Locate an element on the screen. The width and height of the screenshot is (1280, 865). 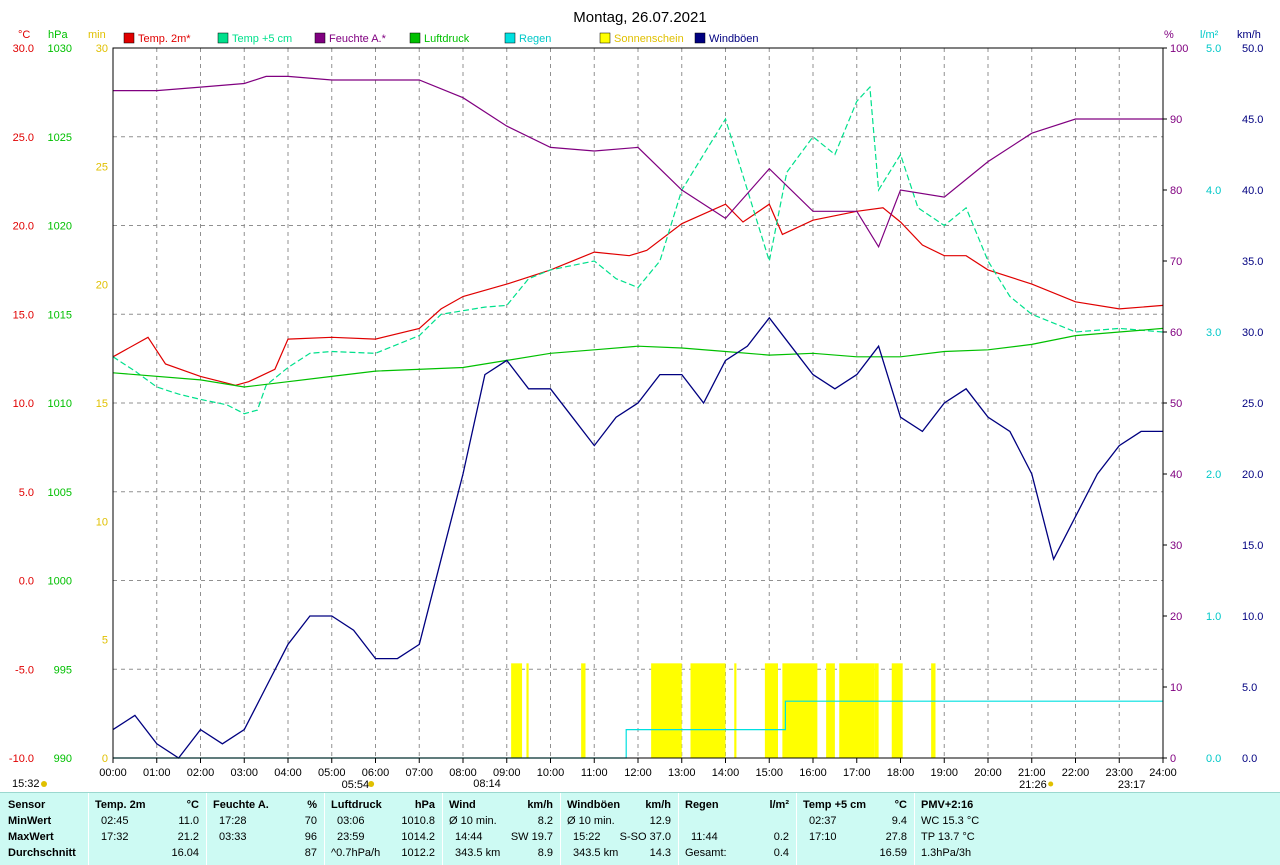
sunrise-label: 05:54 is located at coordinates (356, 785).